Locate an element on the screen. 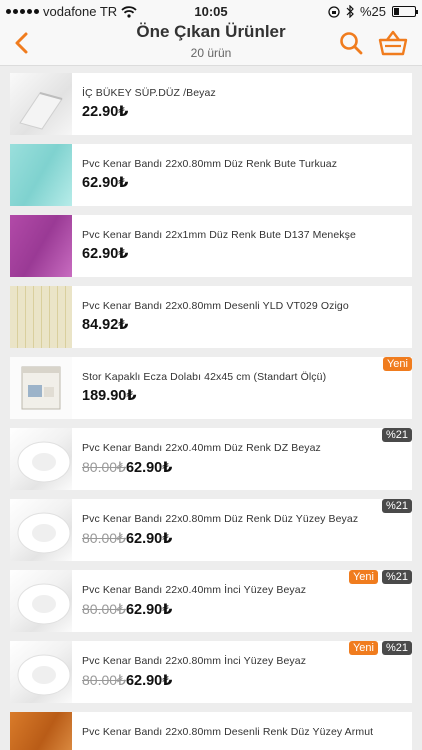 The image size is (422, 750). product-card: İÇ BÜKEY SÜP.DÜZ /Beyaz 22.90₺ is located at coordinates (211, 104).